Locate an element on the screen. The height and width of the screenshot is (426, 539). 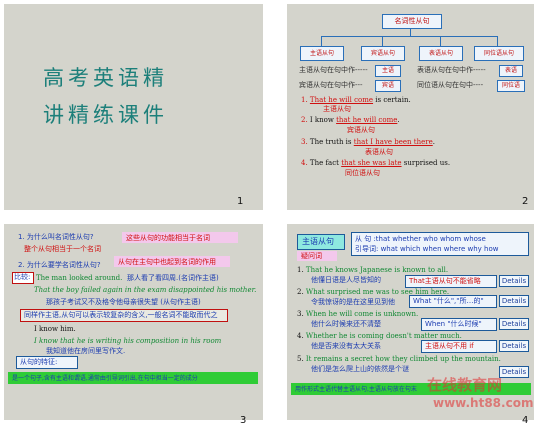
note-object: 宾语从句在句中作--- is located at coordinates (331, 85).